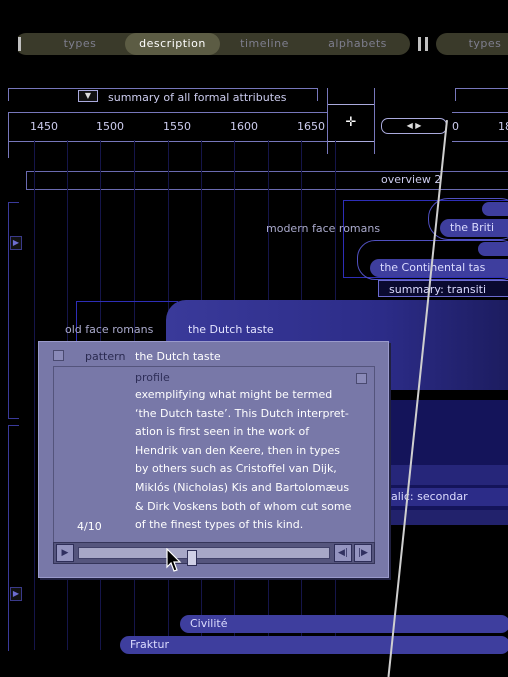  I want to click on scroll-prev-button: ◀|, so click(343, 553).